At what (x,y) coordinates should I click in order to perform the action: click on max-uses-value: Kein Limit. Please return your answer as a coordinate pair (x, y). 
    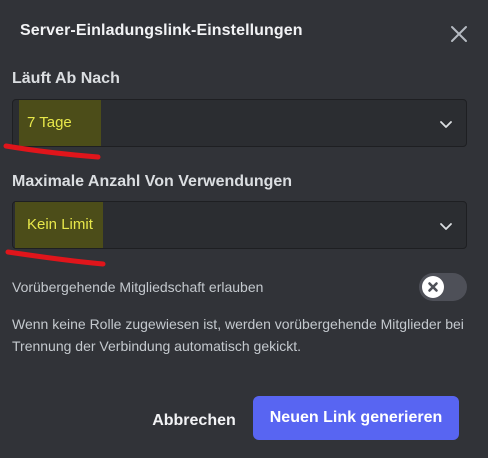
    Looking at the image, I should click on (60, 224).